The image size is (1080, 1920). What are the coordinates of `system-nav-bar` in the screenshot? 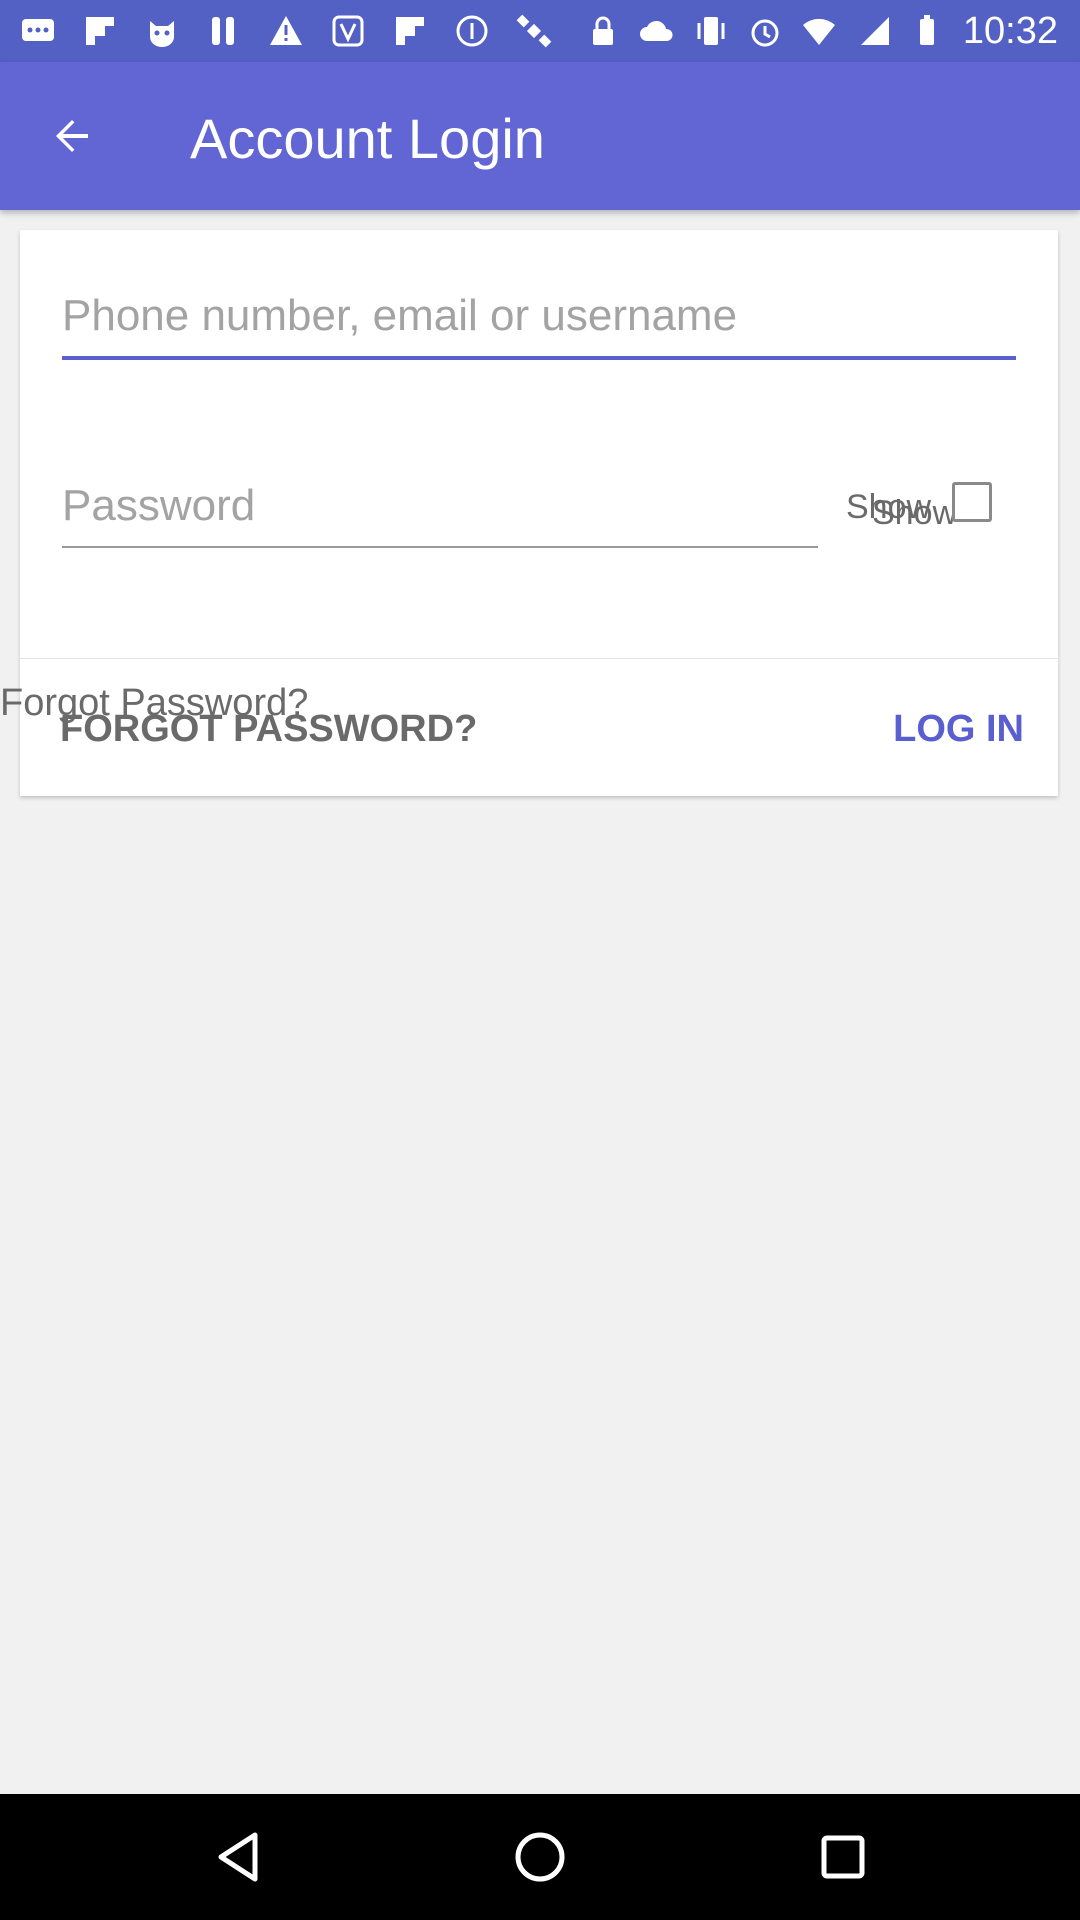 It's located at (540, 1857).